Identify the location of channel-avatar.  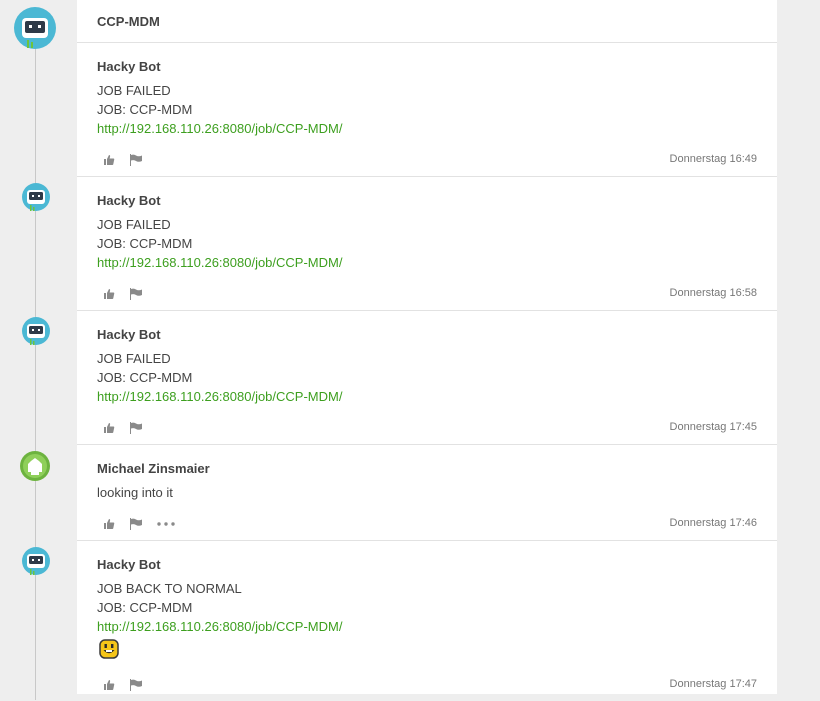
(35, 32).